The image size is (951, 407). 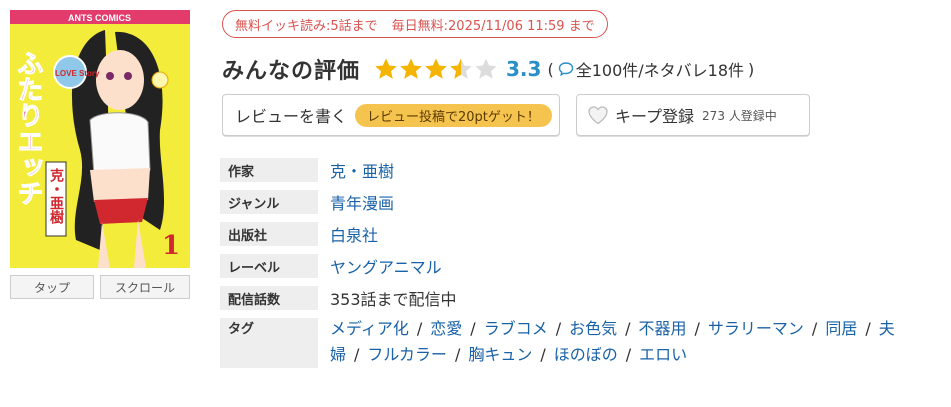 I want to click on book-cover: ANTS COMICS LOVE Story ふたりエッチ 克・亜樹 1, so click(x=100, y=139).